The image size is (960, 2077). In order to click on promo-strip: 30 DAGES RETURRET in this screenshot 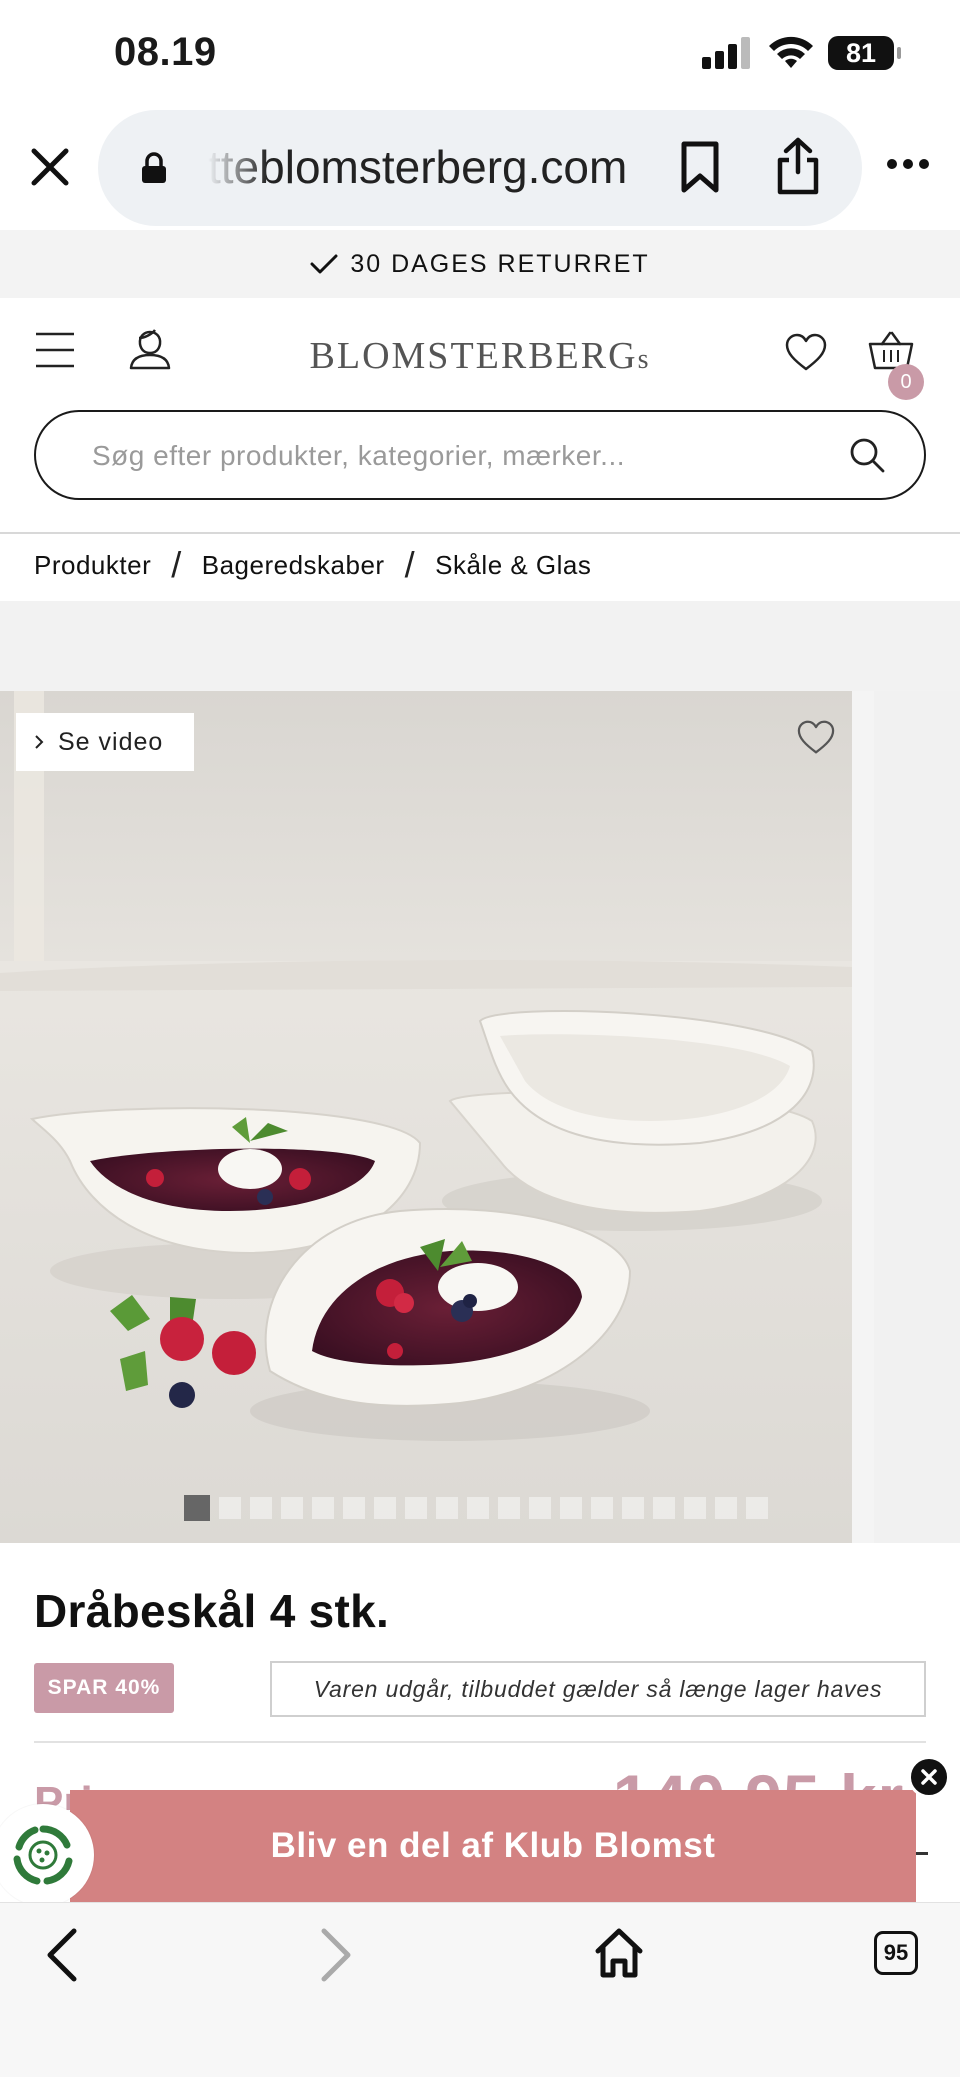, I will do `click(480, 264)`.